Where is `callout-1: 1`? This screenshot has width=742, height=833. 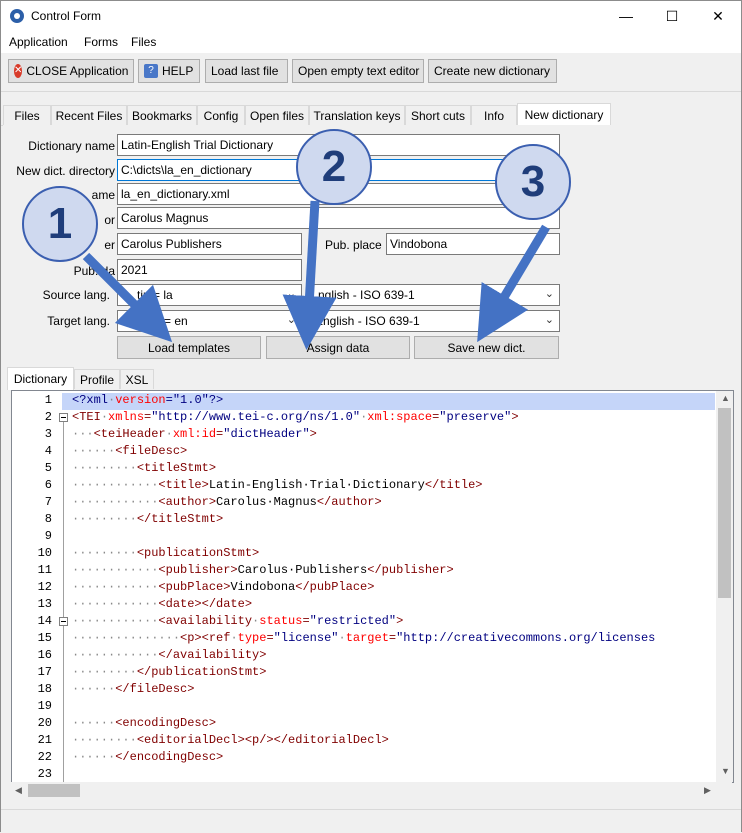
callout-1: 1 is located at coordinates (60, 224).